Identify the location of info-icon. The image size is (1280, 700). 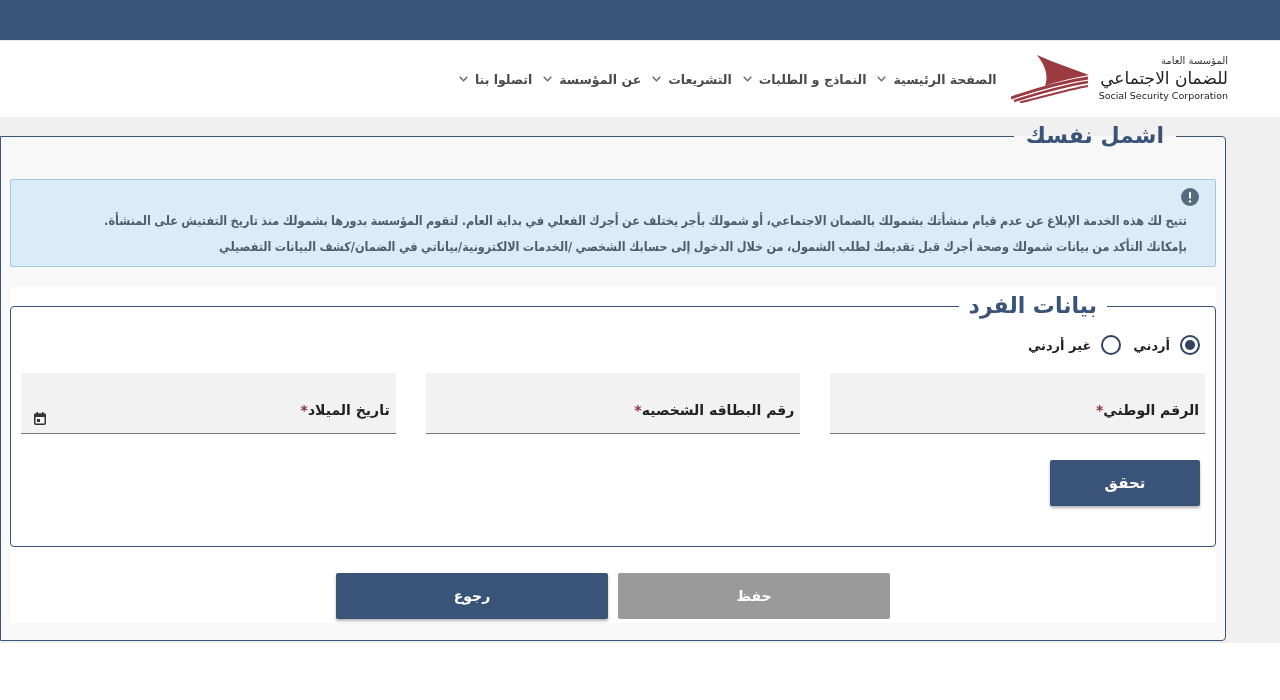
(1190, 197).